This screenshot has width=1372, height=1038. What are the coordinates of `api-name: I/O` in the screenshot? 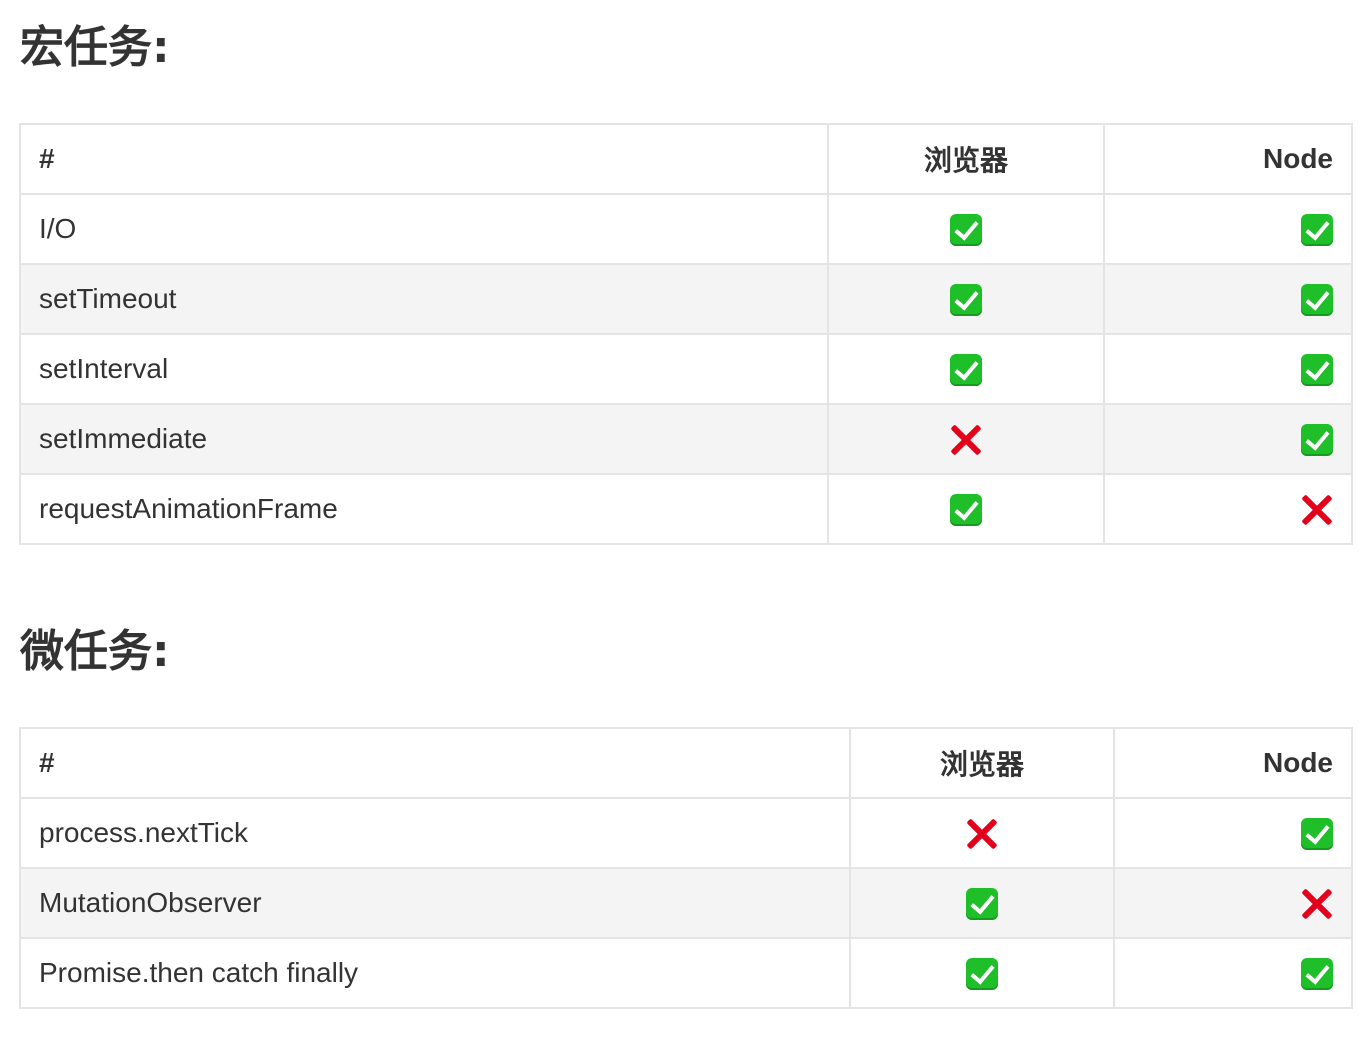 It's located at (424, 229).